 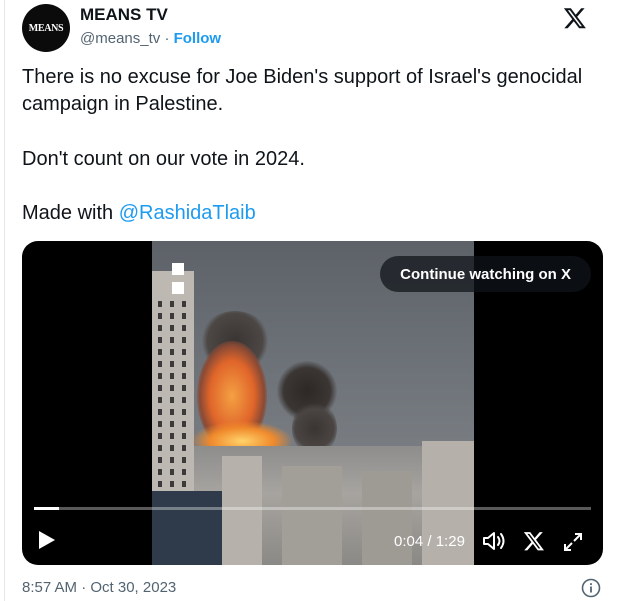 What do you see at coordinates (46, 28) in the screenshot?
I see `avatar: MEANS` at bounding box center [46, 28].